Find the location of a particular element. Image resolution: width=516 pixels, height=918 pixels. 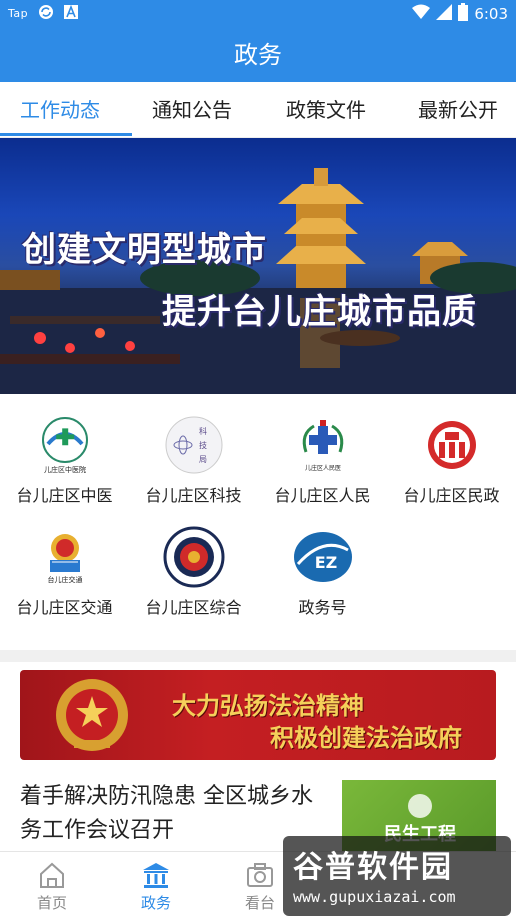

active-tab-indicator is located at coordinates (66, 134).